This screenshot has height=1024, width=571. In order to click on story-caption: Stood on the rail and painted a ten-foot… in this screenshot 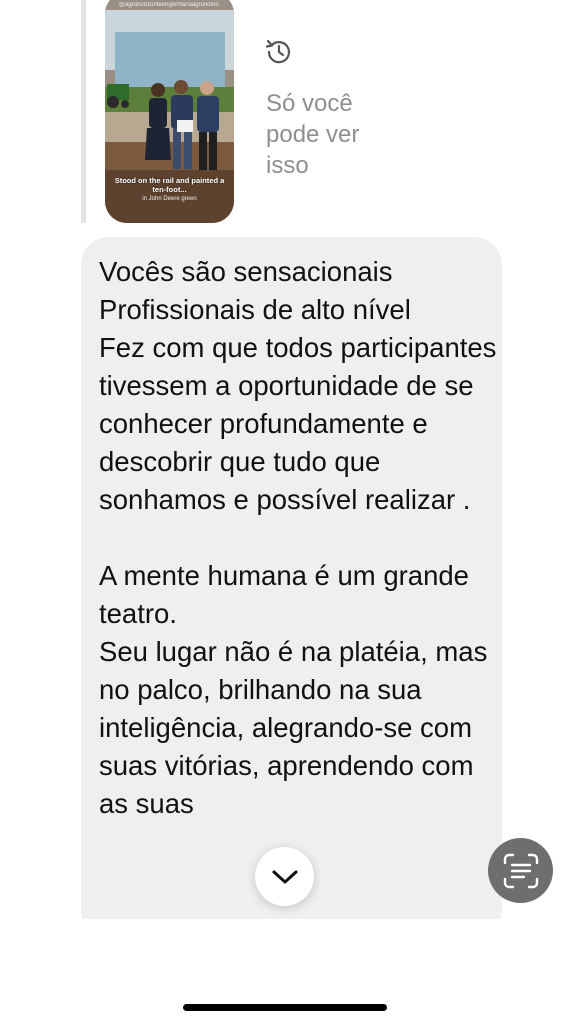, I will do `click(169, 185)`.